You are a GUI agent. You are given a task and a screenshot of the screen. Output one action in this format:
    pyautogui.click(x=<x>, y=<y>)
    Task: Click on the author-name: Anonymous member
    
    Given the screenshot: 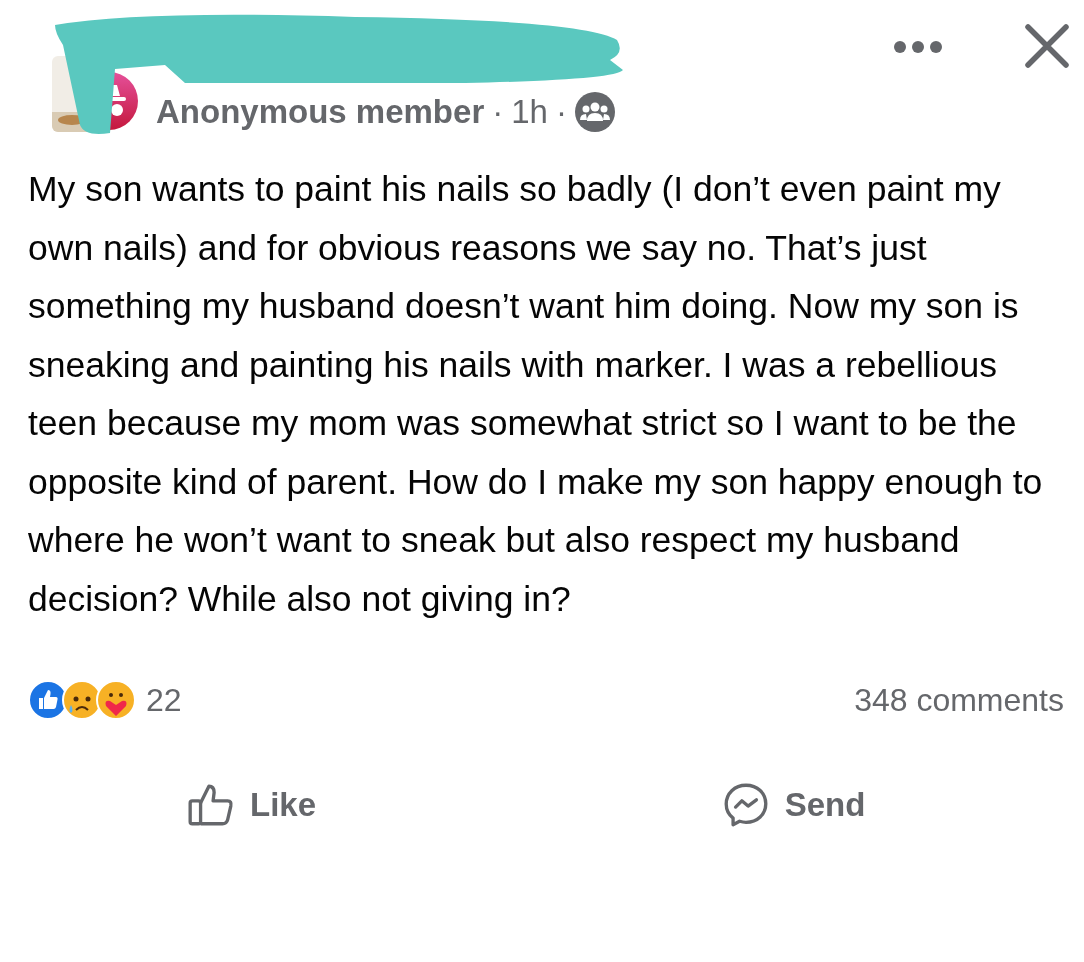 What is the action you would take?
    pyautogui.click(x=320, y=112)
    